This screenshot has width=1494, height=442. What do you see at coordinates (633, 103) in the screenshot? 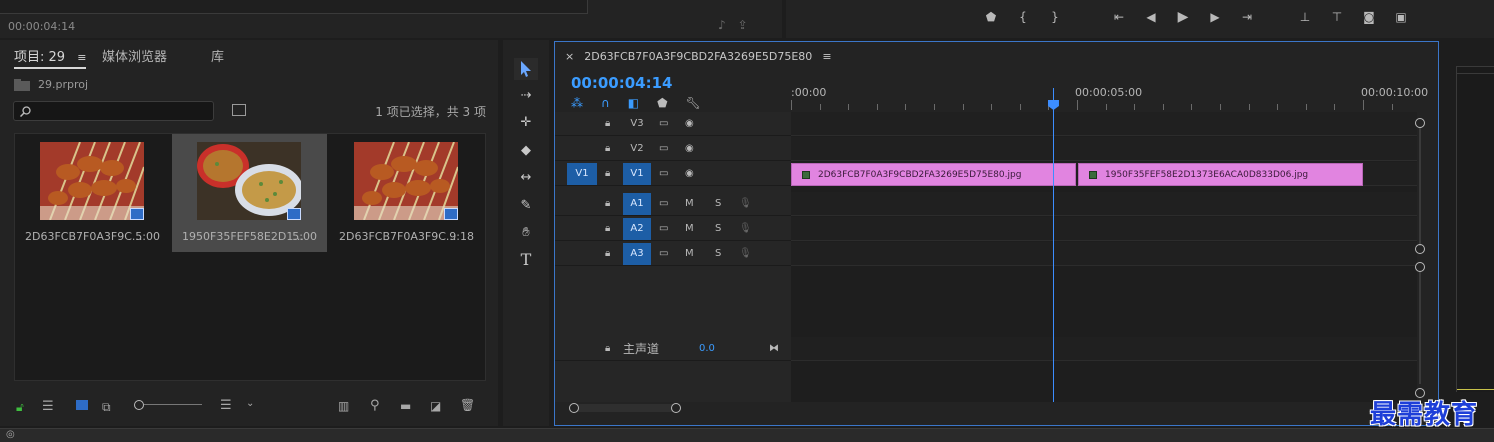
I see `linked-selection-icon: ◧` at bounding box center [633, 103].